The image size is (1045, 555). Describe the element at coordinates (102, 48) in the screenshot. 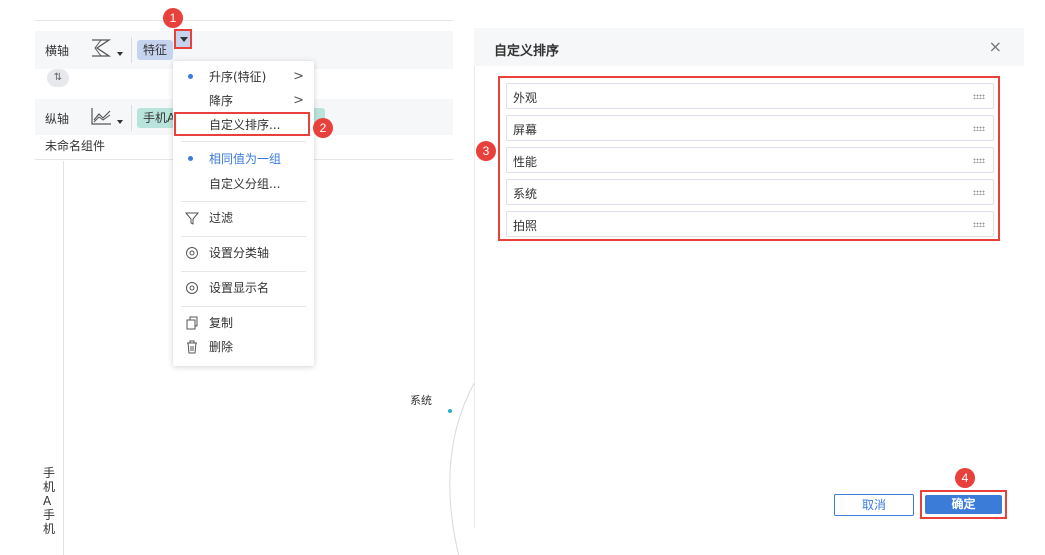

I see `radar-chart-icon` at that location.